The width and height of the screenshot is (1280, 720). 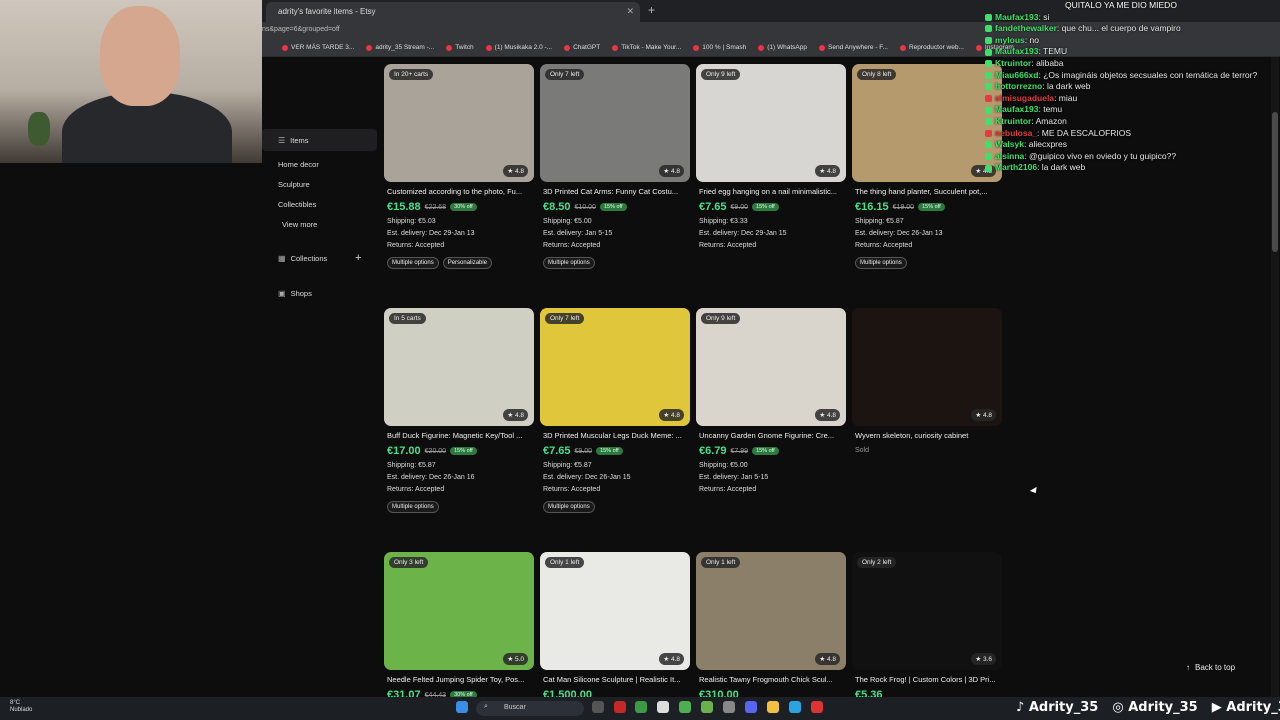 What do you see at coordinates (515, 659) in the screenshot?
I see `rating-badge: ★ 5.0` at bounding box center [515, 659].